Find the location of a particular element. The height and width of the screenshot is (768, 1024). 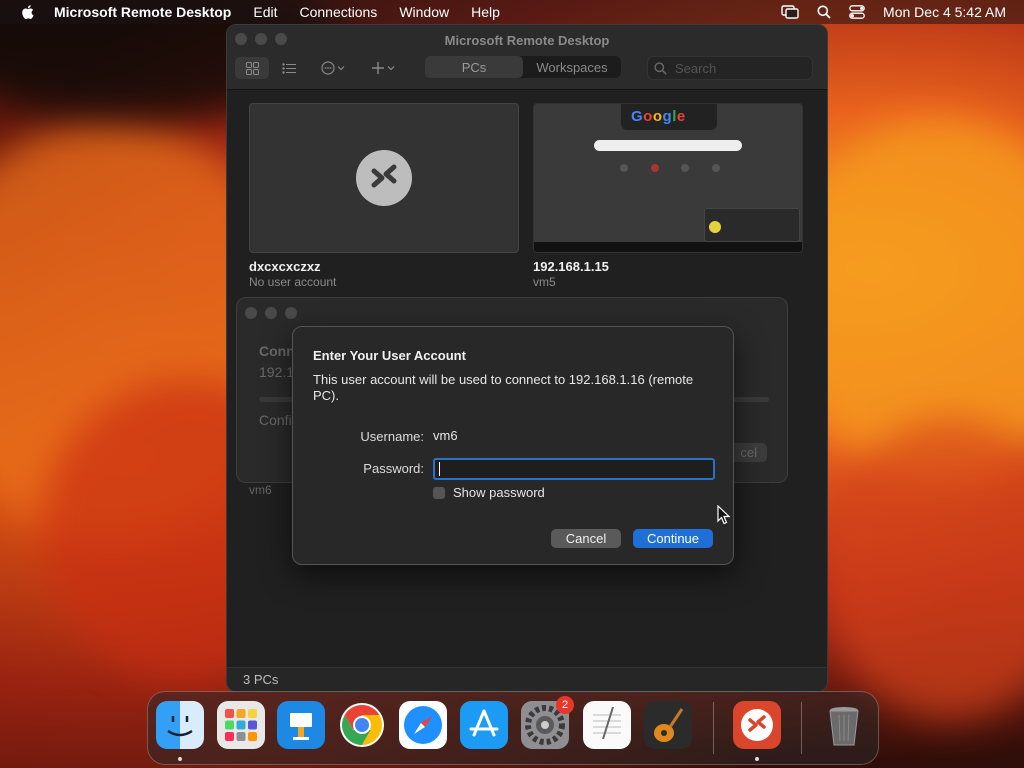

tab-workspaces: Workspaces is located at coordinates (572, 67).